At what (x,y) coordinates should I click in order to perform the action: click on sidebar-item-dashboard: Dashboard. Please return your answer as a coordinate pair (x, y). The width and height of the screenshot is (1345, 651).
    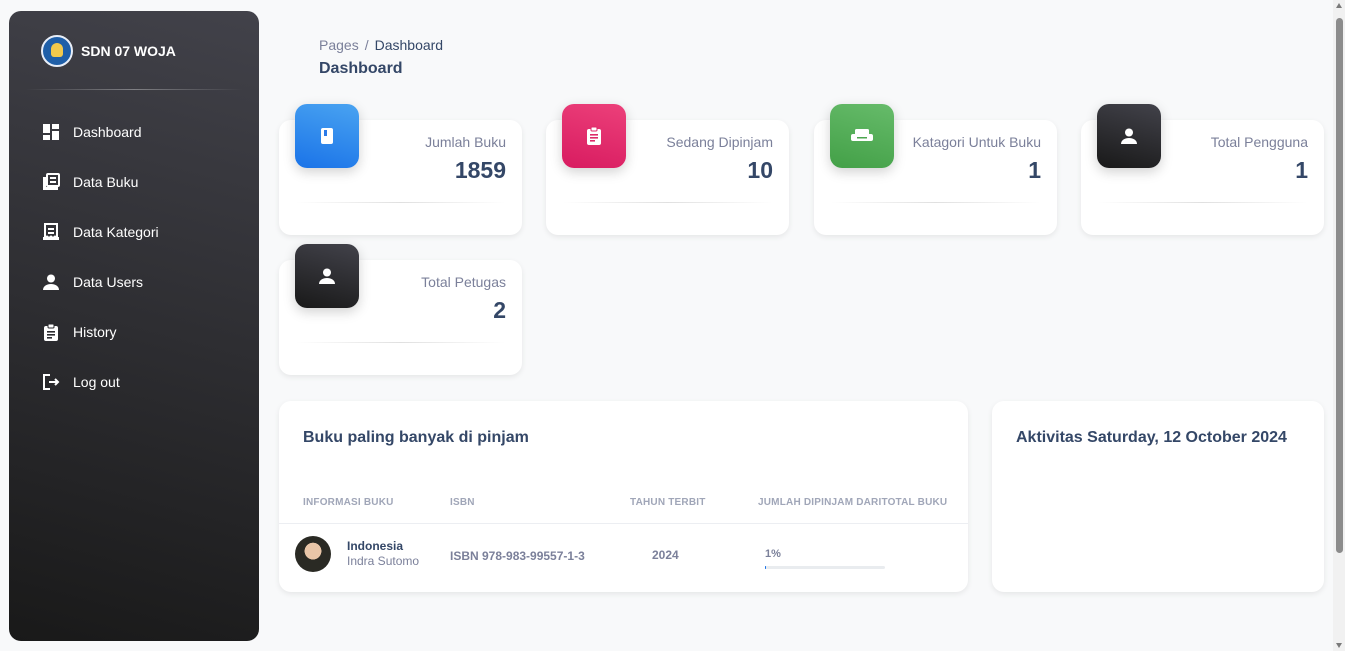
    Looking at the image, I should click on (134, 132).